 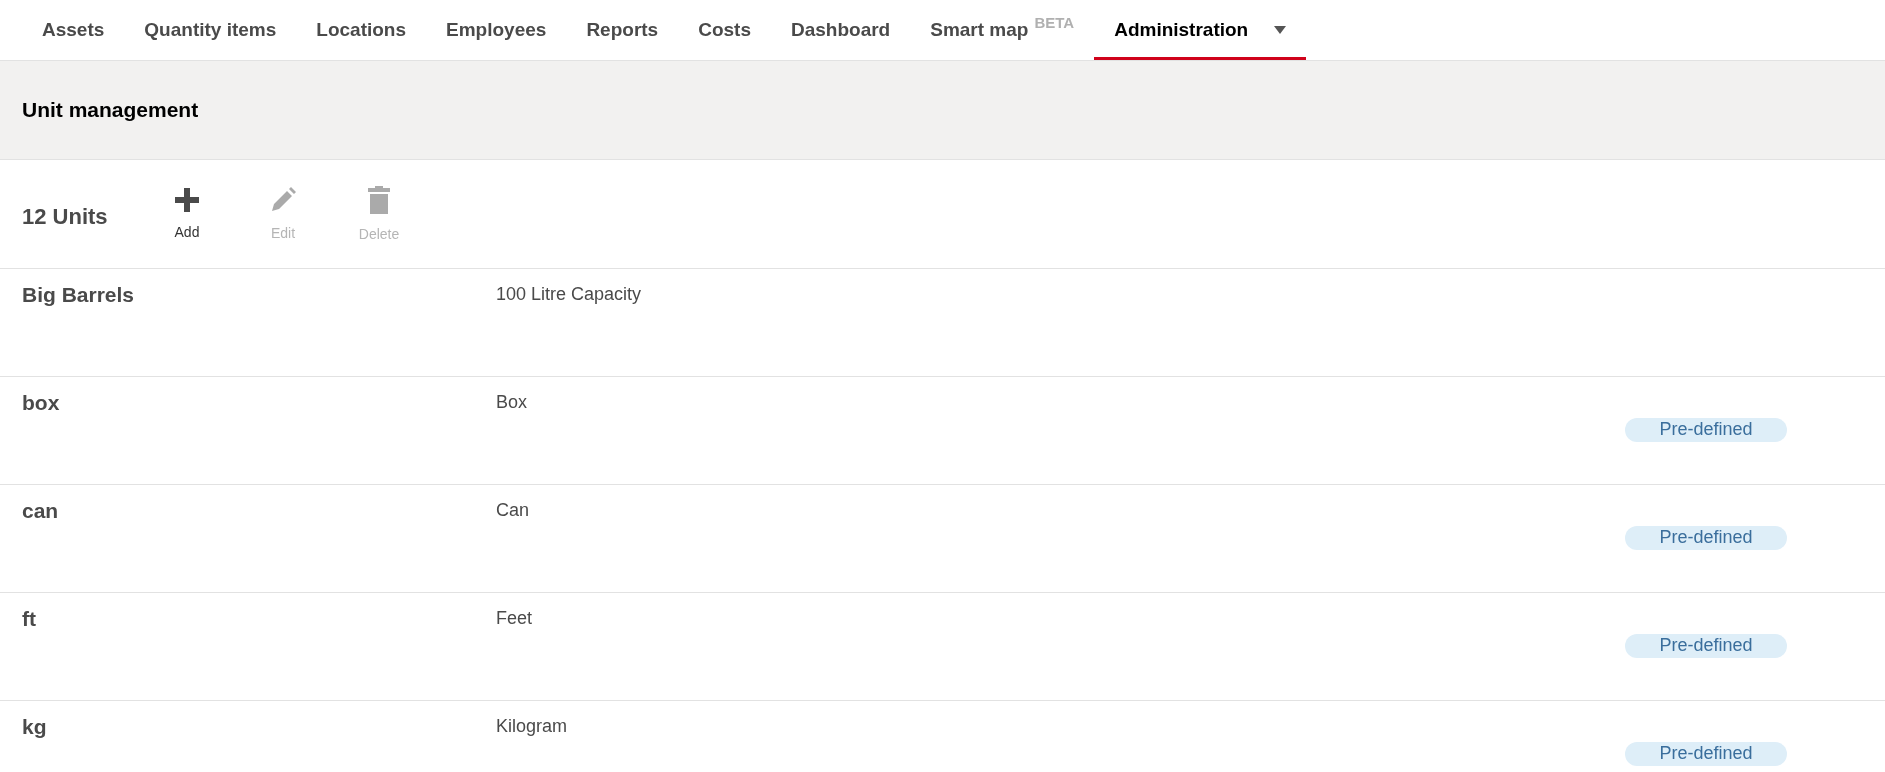 I want to click on caret-icon, so click(x=1280, y=29).